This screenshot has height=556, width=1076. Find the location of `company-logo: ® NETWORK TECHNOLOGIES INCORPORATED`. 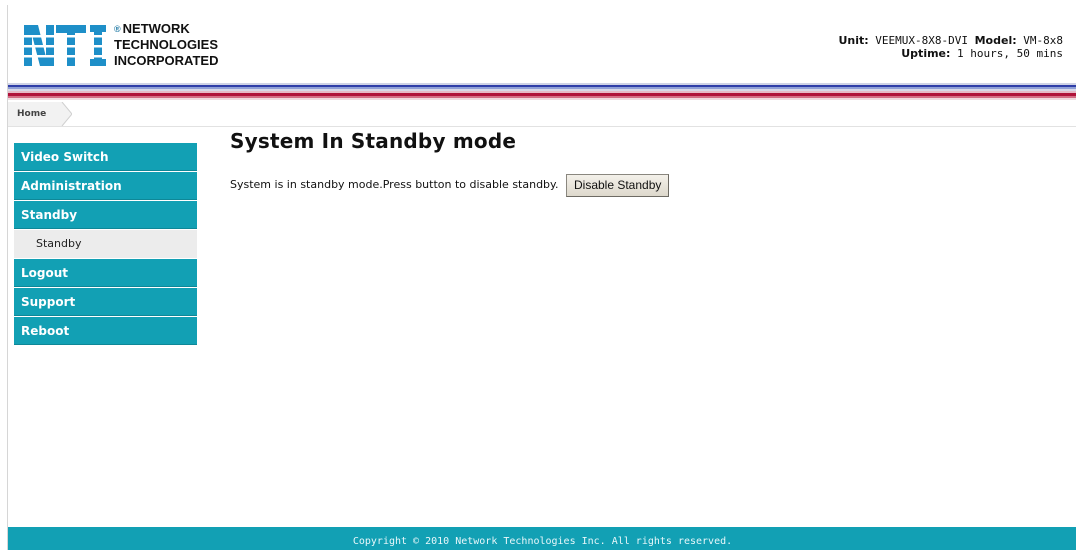

company-logo: ® NETWORK TECHNOLOGIES INCORPORATED is located at coordinates (129, 46).